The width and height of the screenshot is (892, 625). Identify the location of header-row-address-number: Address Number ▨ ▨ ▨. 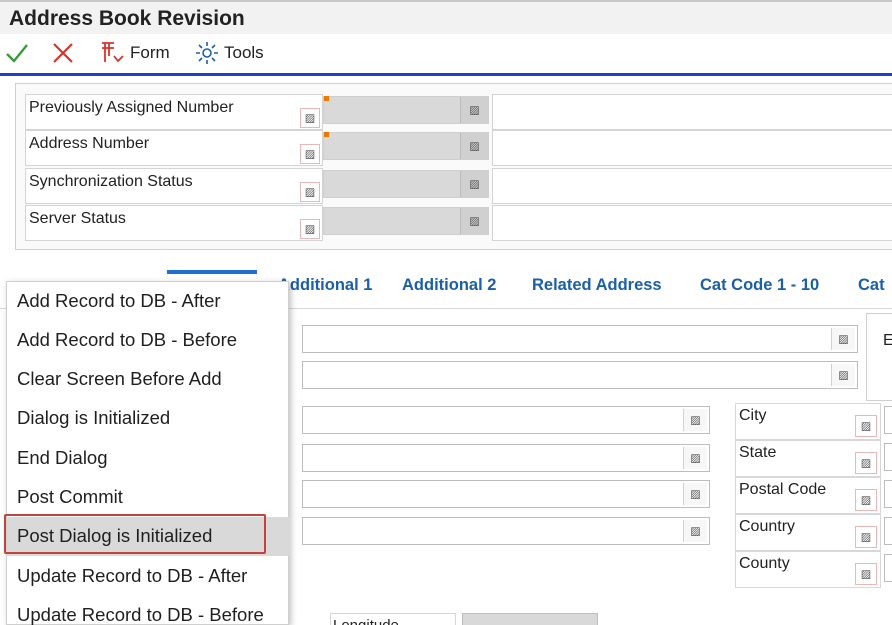
(458, 148).